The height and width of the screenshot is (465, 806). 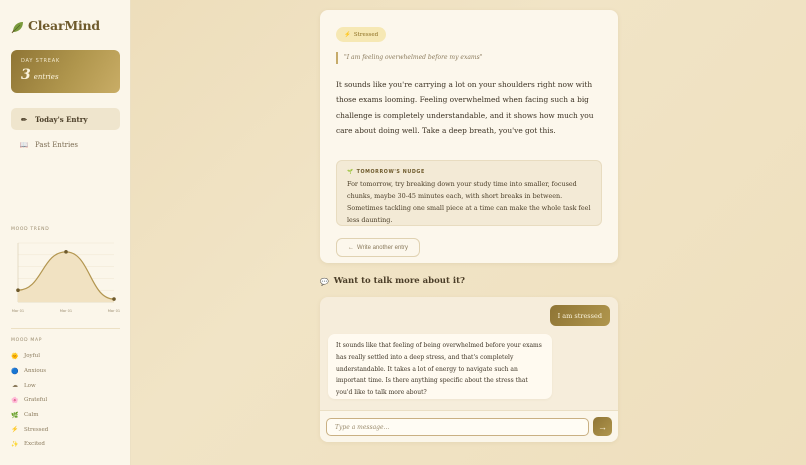 I want to click on mood-item-stressed: ⚡ Stressed, so click(x=30, y=430).